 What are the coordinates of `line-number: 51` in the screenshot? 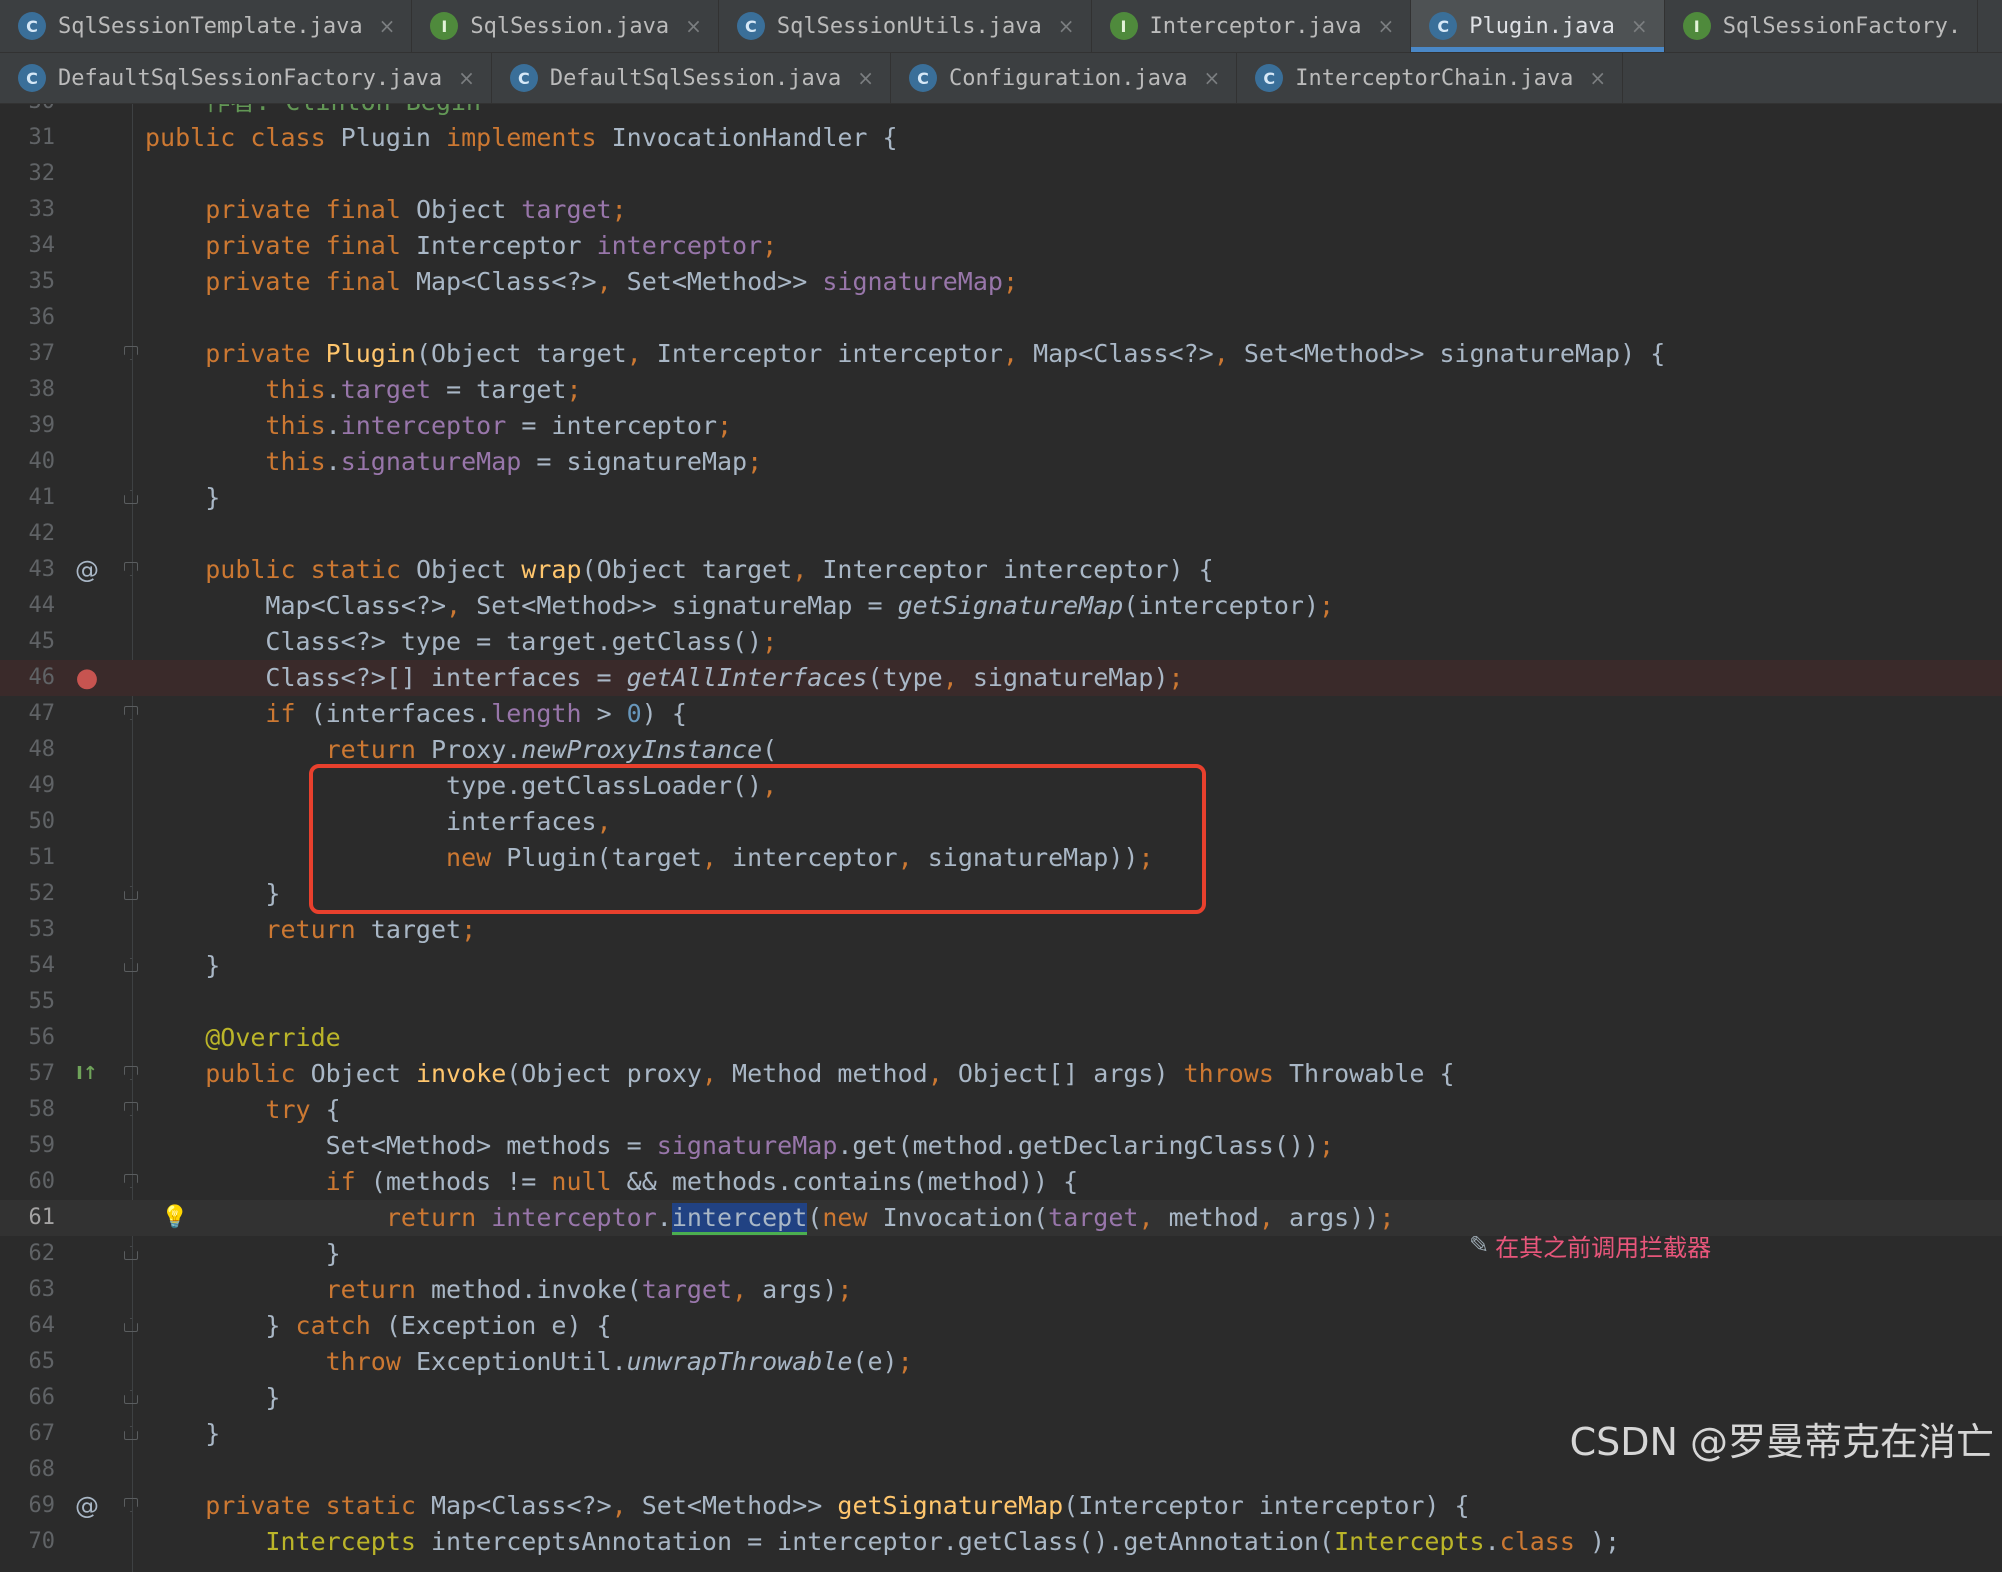 It's located at (28, 858).